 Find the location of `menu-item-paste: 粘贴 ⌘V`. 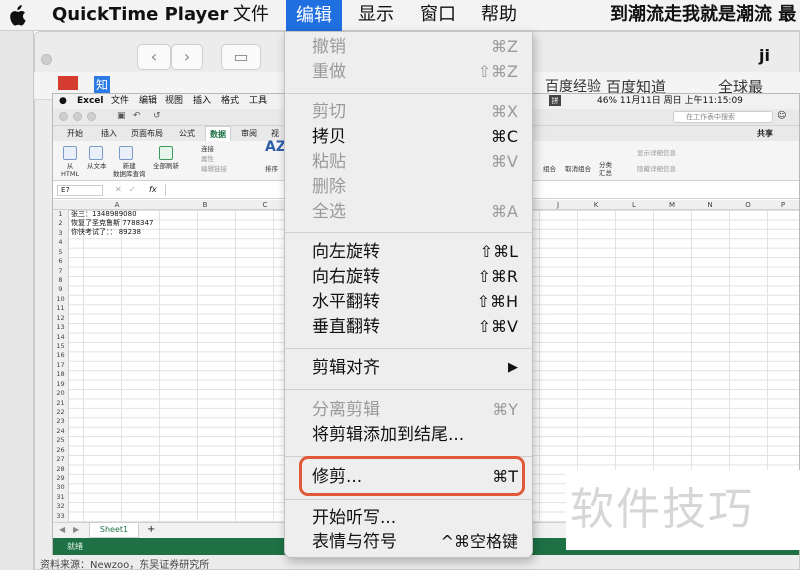

menu-item-paste: 粘贴 ⌘V is located at coordinates (417, 162).